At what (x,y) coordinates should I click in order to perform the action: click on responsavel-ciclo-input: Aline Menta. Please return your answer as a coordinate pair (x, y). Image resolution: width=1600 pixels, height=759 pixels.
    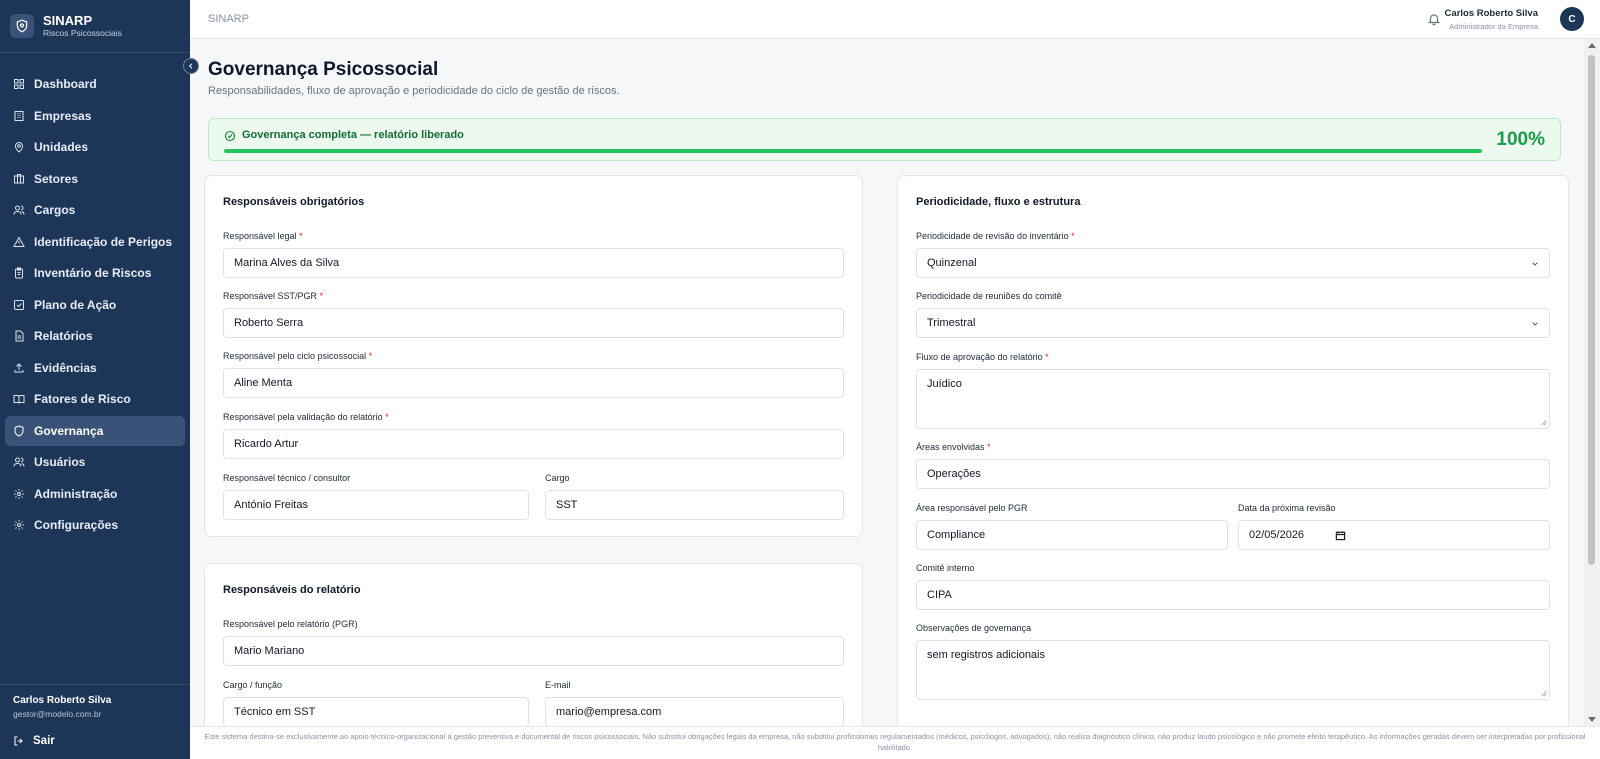
    Looking at the image, I should click on (533, 383).